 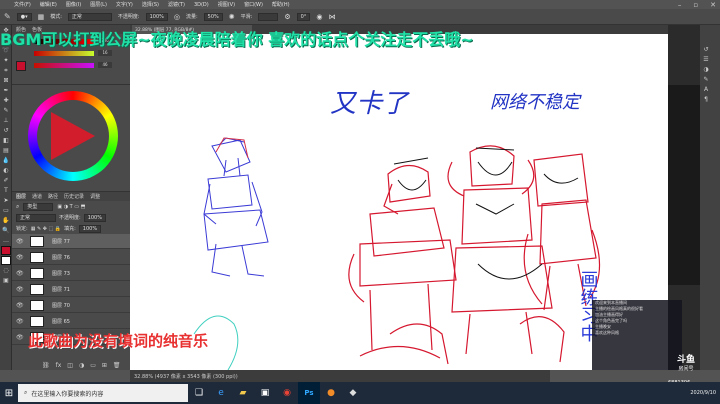 I want to click on panel-history-icon: ↺, so click(x=706, y=49).